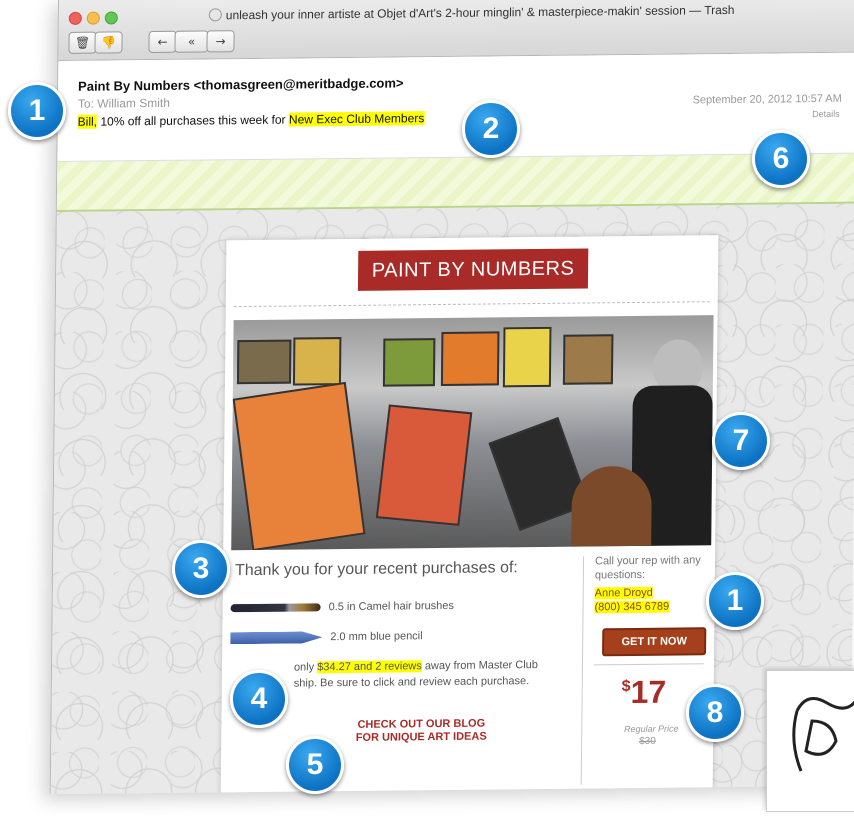 This screenshot has height=816, width=854. Describe the element at coordinates (275, 608) in the screenshot. I see `brush-icon` at that location.